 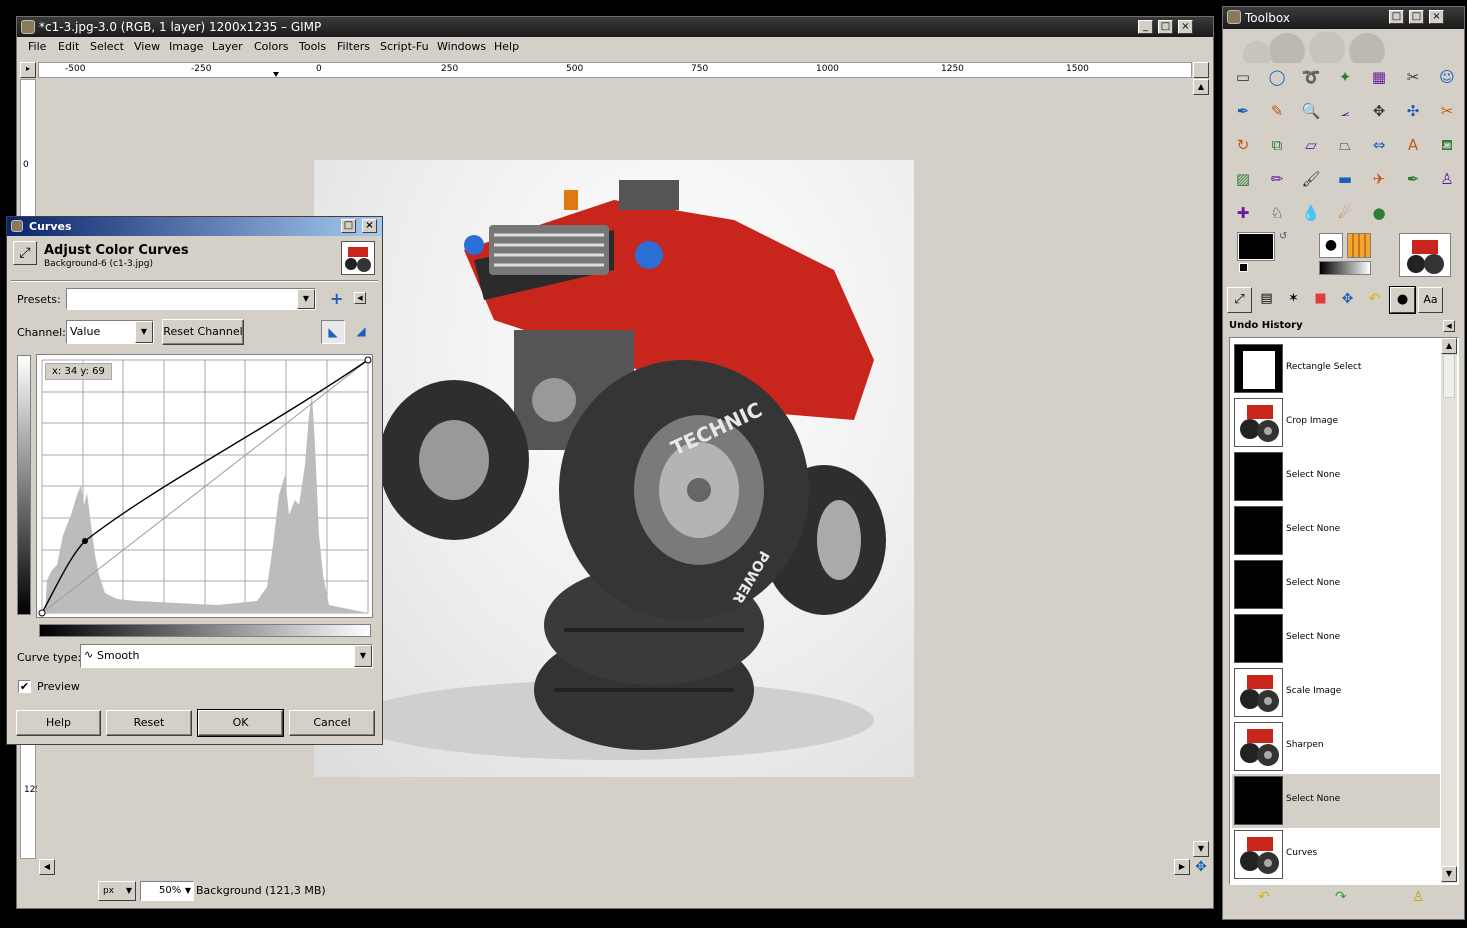 I want to click on presets-combo: ▼, so click(x=191, y=299).